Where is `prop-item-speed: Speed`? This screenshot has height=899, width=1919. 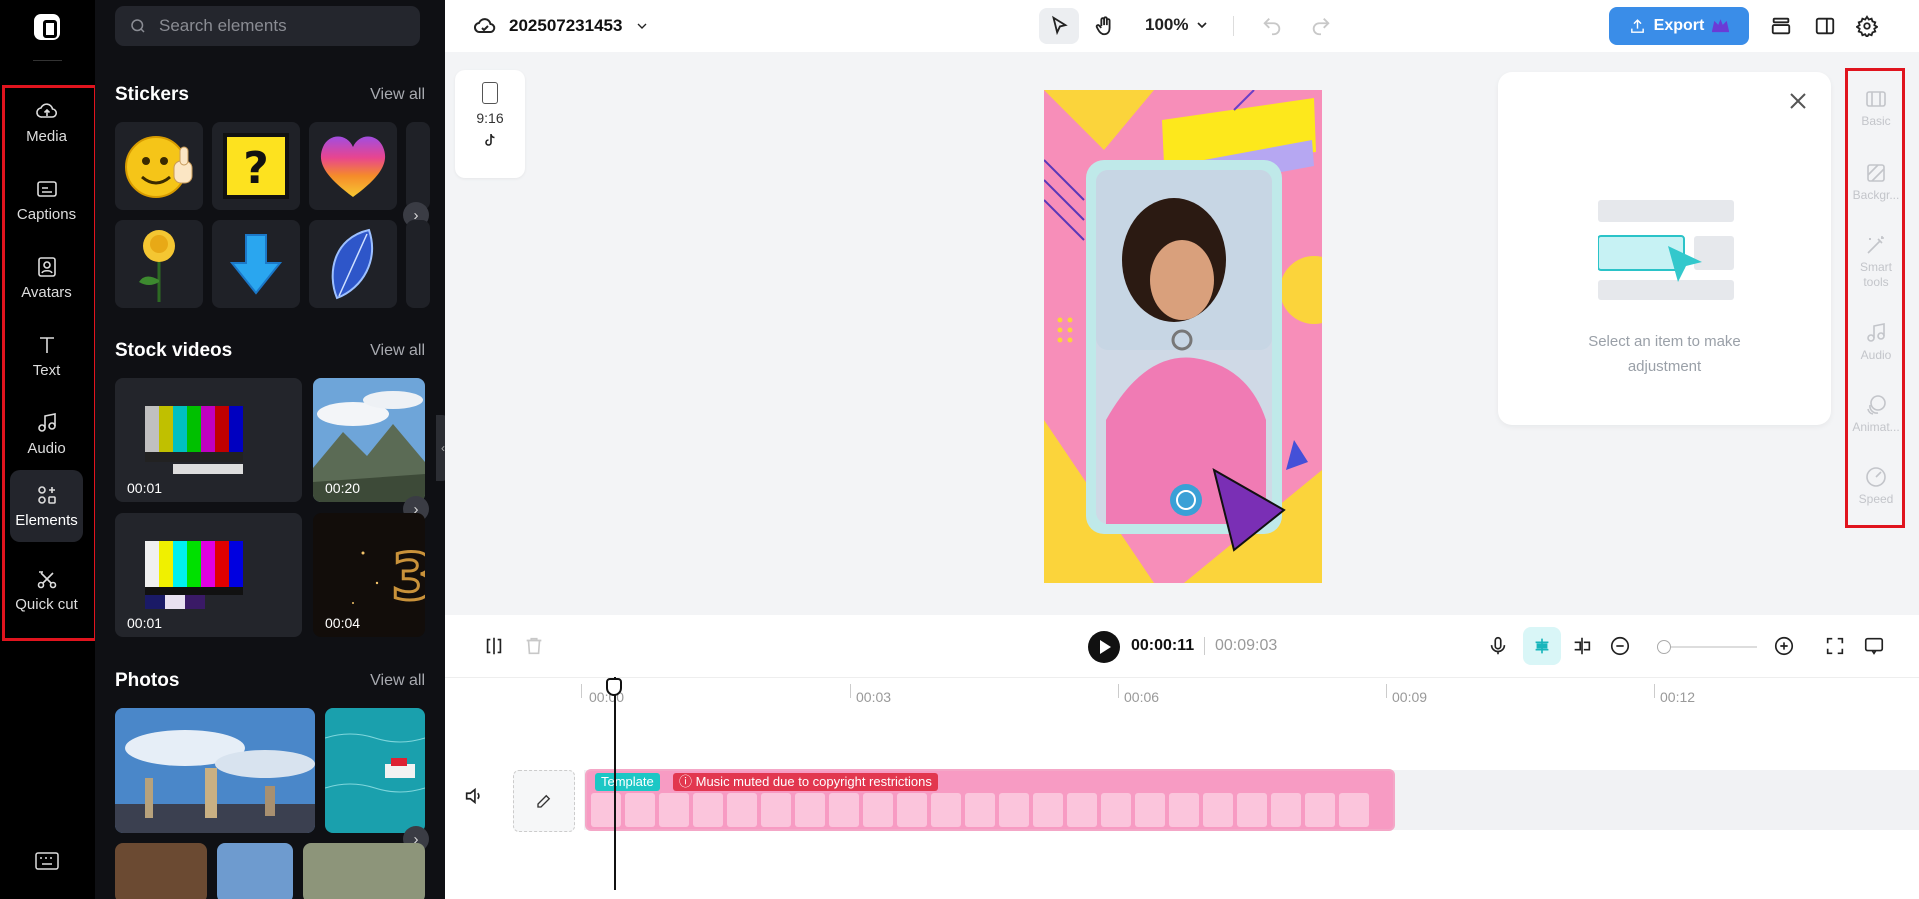 prop-item-speed: Speed is located at coordinates (1876, 486).